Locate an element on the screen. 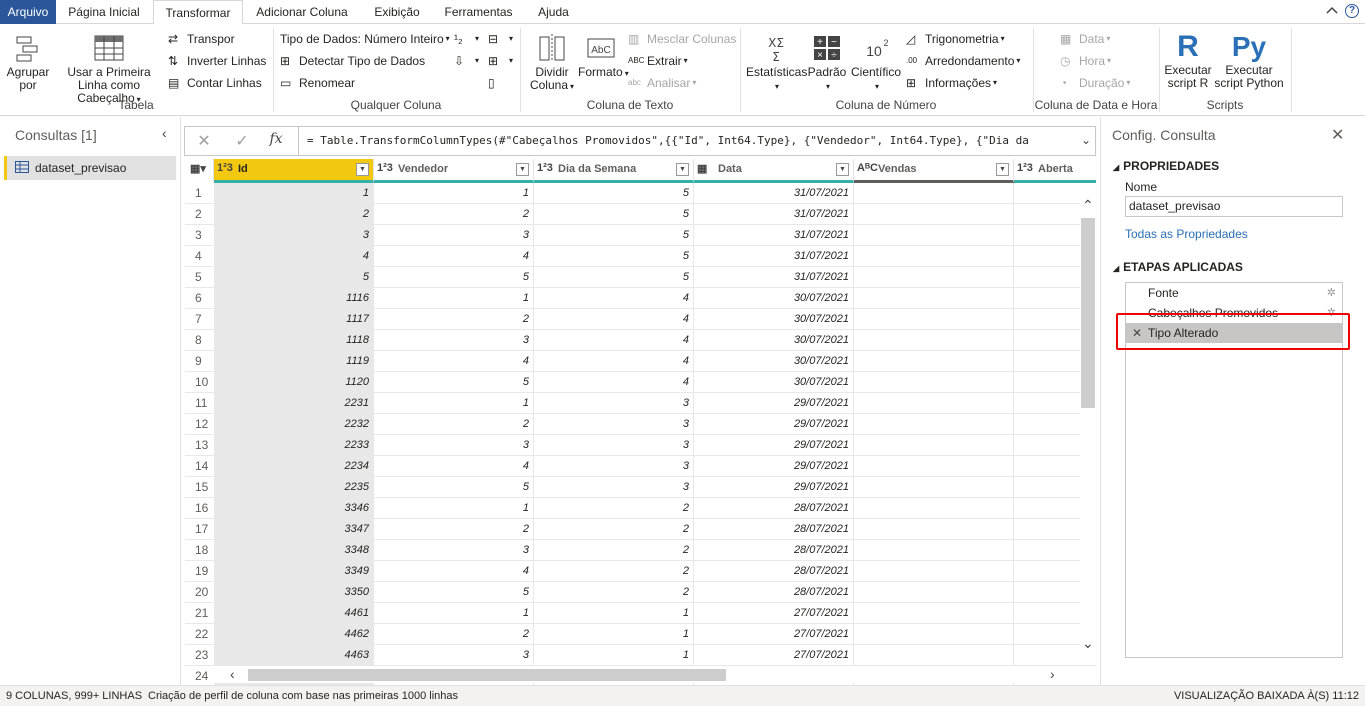  duracao-button: ◔ Duração ▾ is located at coordinates (1095, 83).